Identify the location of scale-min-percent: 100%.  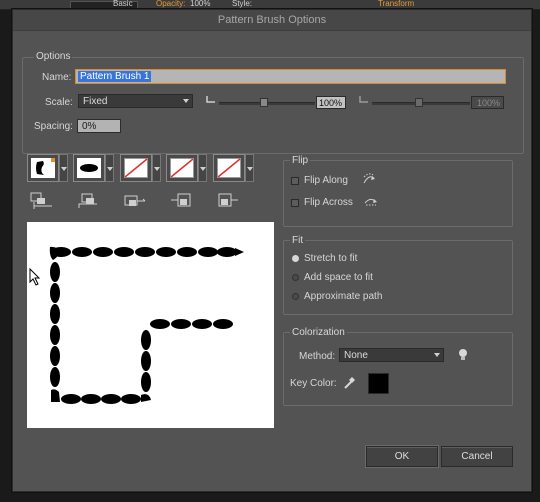
(331, 102).